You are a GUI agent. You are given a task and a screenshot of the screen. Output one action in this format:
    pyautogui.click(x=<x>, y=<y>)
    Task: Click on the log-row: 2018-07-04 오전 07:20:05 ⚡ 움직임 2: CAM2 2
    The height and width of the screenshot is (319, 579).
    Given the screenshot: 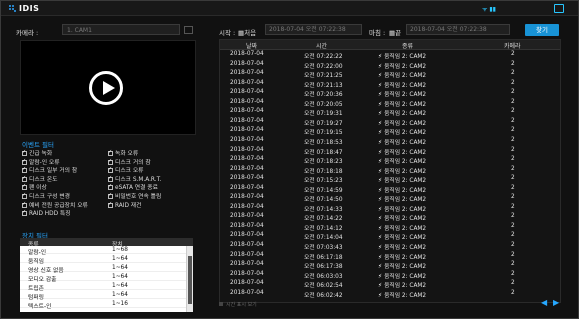 What is the action you would take?
    pyautogui.click(x=390, y=103)
    